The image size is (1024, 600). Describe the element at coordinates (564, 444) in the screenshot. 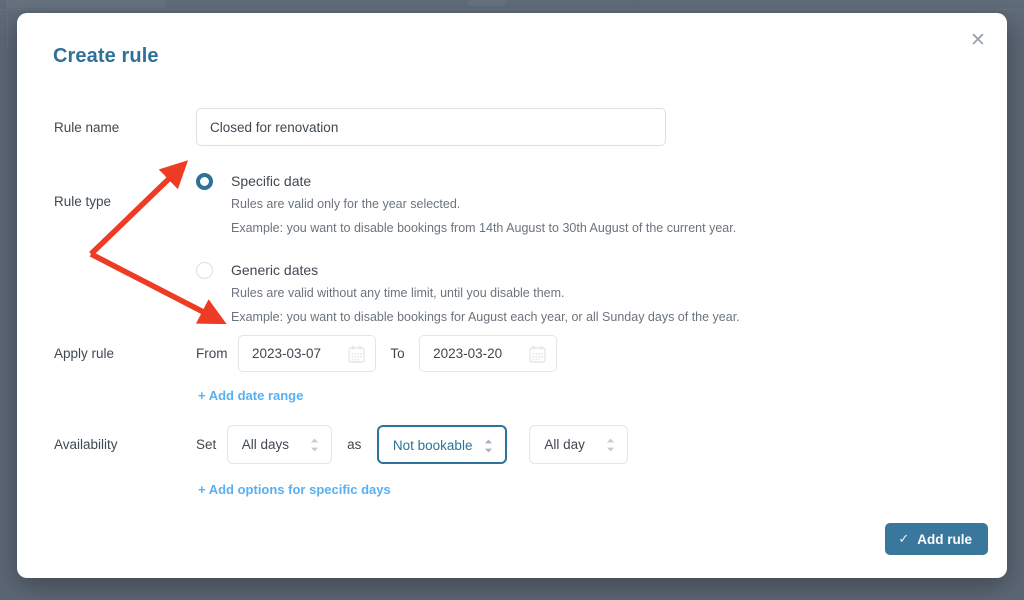

I see `time-select-value: All day` at that location.